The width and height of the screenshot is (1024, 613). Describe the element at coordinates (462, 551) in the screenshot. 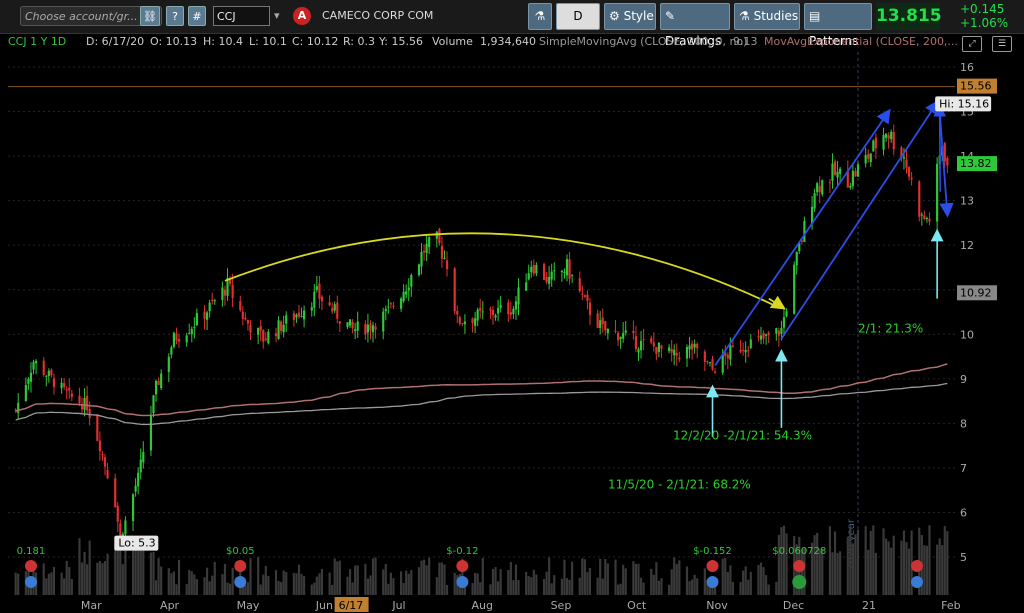

I see `eps-label: $-0.12` at that location.